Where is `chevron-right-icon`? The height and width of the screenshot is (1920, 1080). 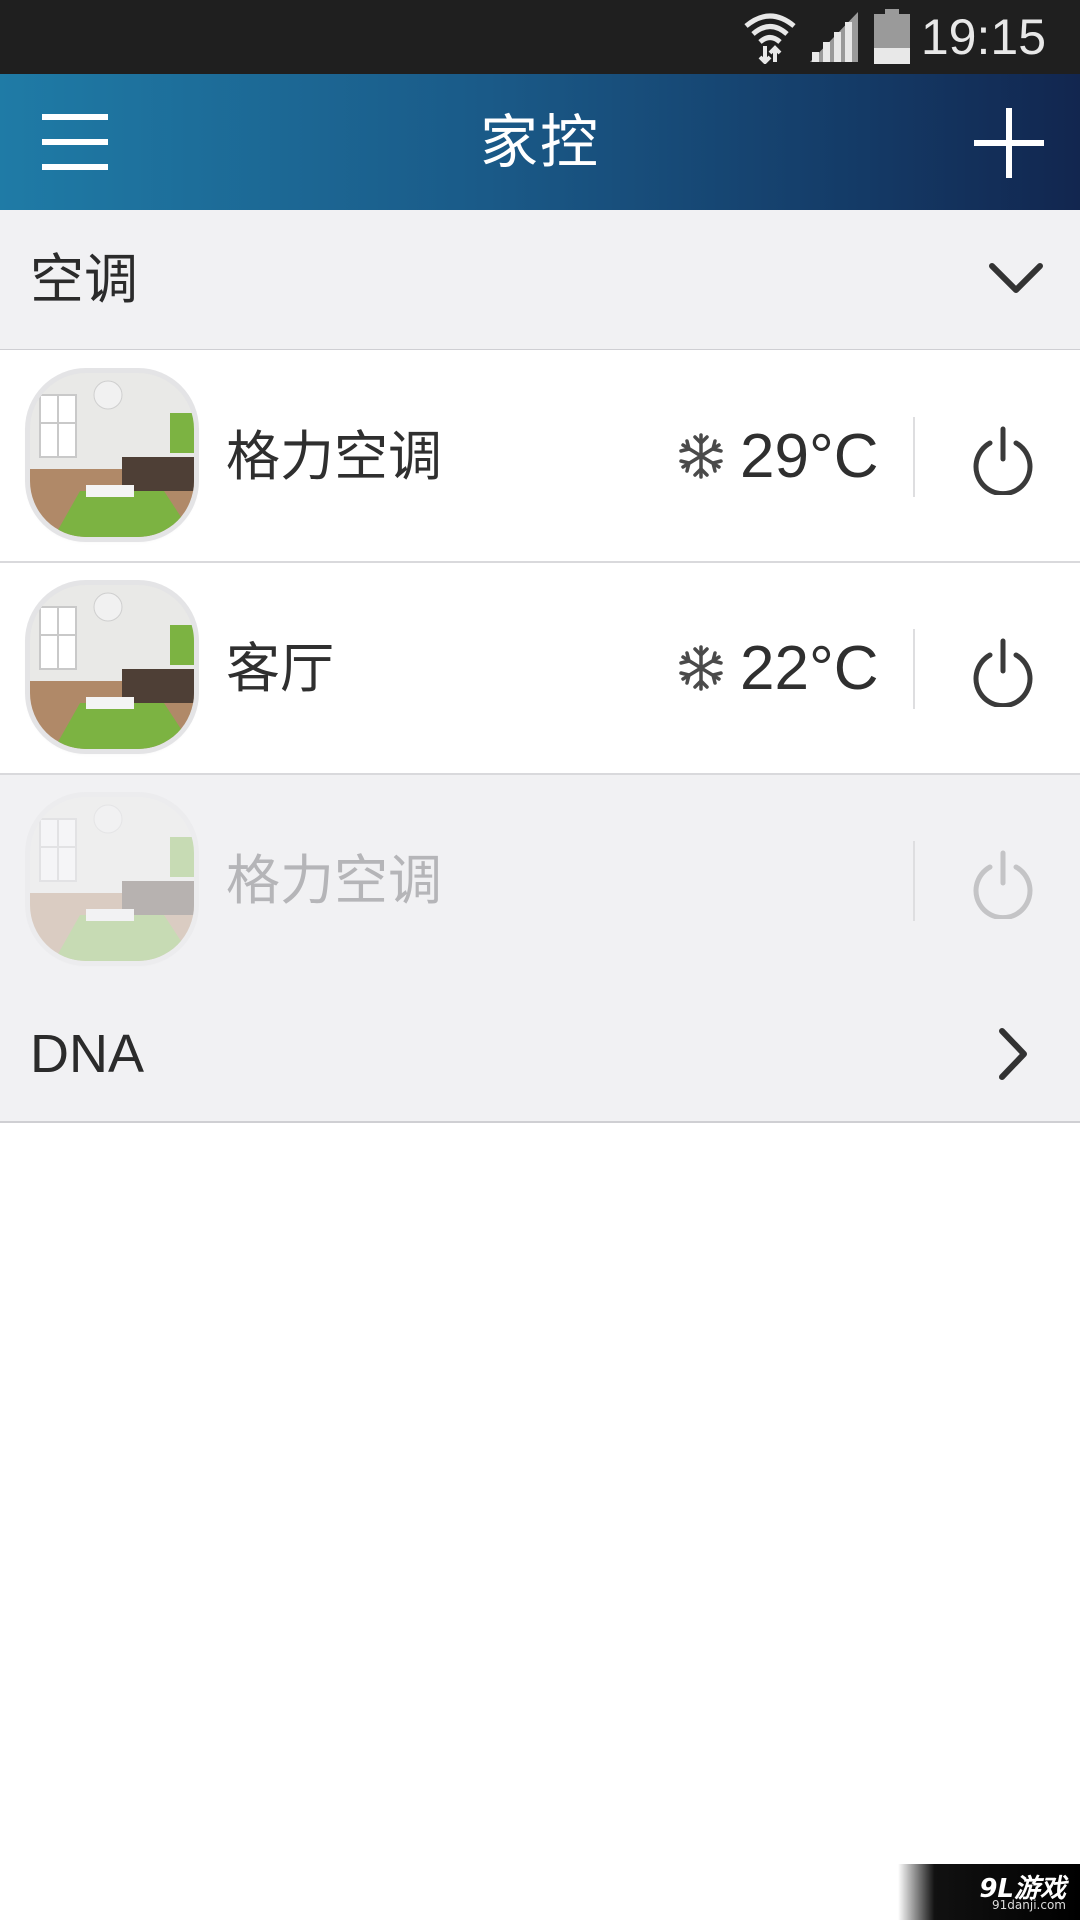 chevron-right-icon is located at coordinates (1013, 1054).